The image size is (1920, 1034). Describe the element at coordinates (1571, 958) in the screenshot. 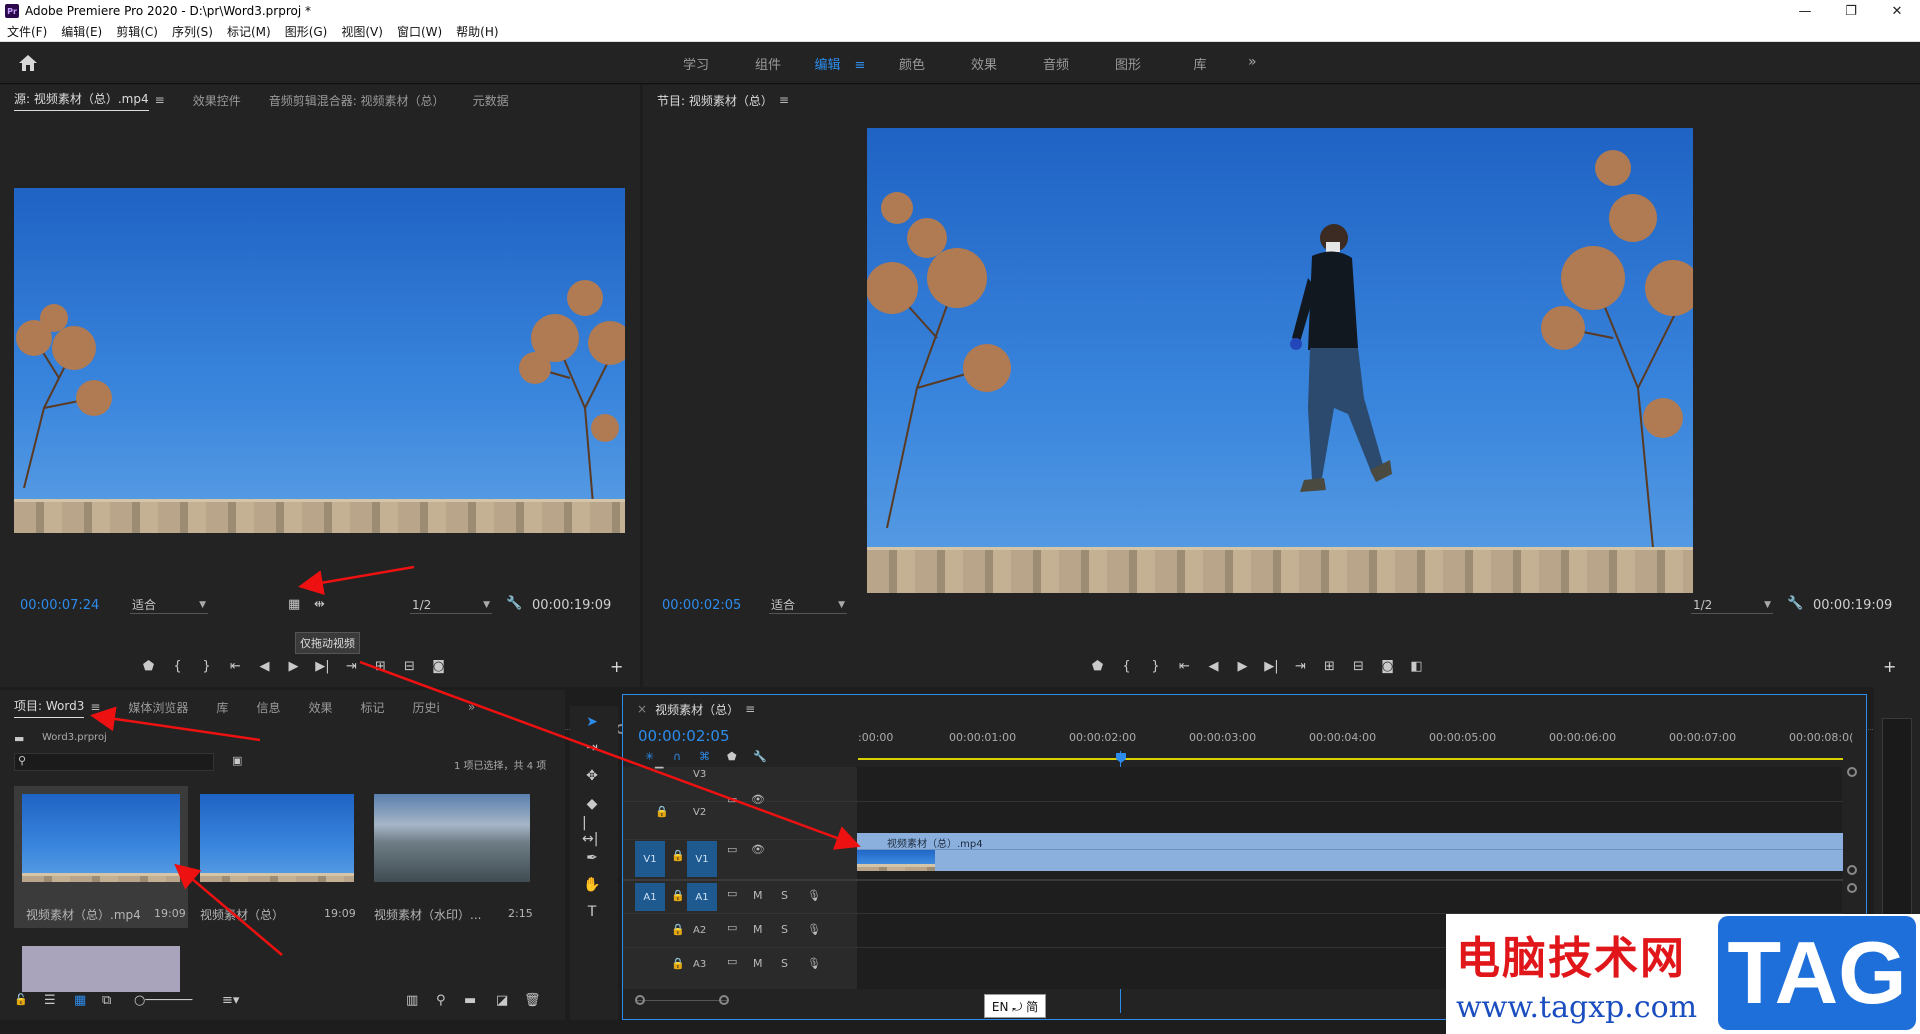

I see `watermark-text: 电脑技术网` at that location.